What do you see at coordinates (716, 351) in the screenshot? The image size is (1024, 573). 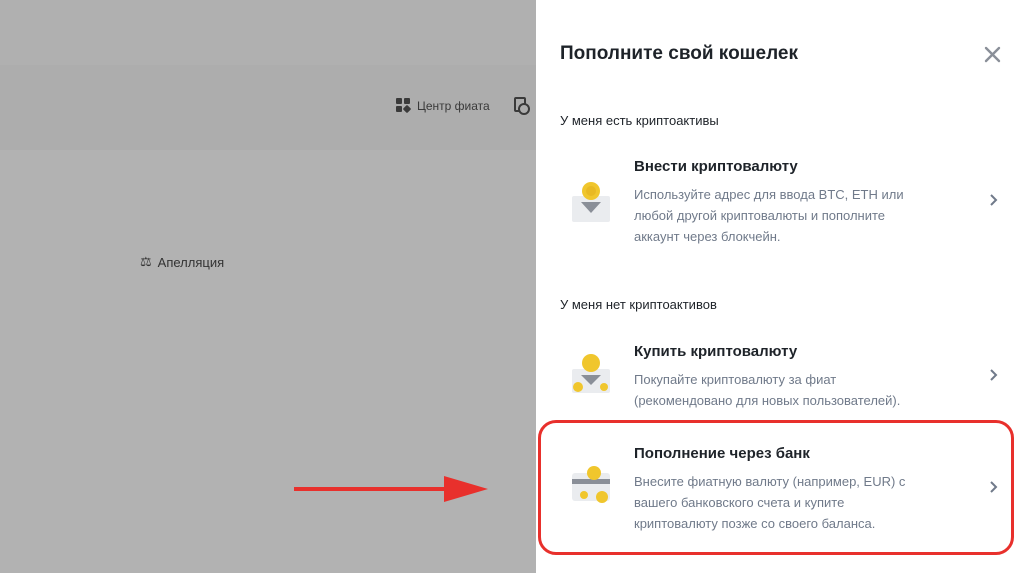 I see `option-title: Купить криптовалюту` at bounding box center [716, 351].